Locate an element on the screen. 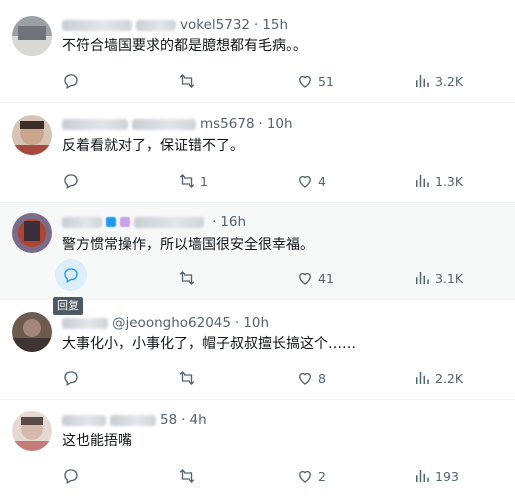  retweet-button: 1 is located at coordinates (193, 181).